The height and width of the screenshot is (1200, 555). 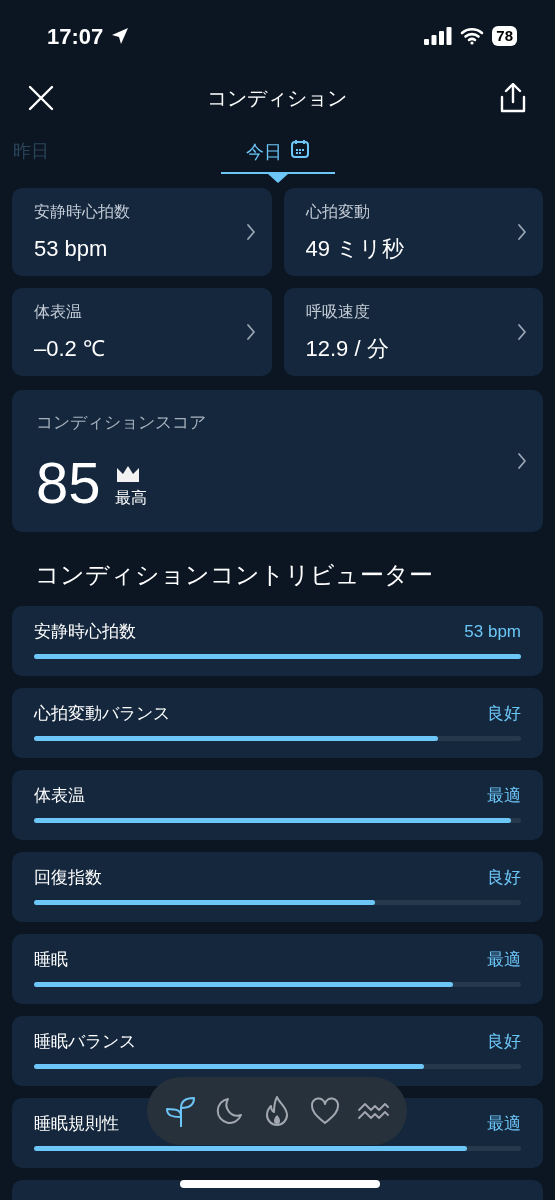 I want to click on contributor-card: 心拍変動バランス 良好, so click(x=277, y=723).